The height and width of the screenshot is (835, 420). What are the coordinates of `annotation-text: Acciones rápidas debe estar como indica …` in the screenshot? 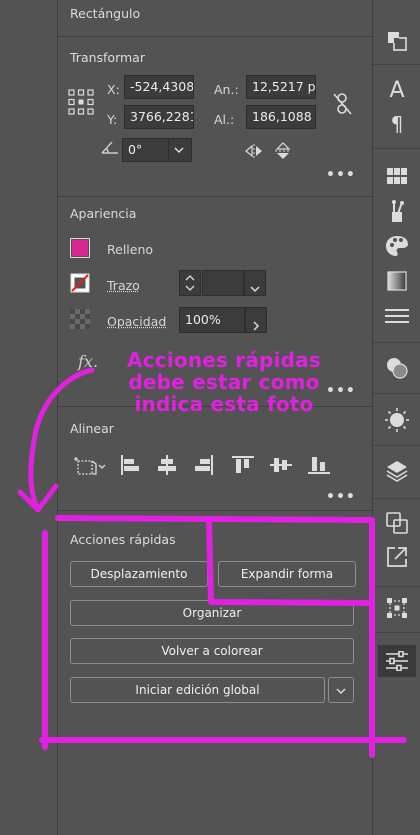 It's located at (224, 382).